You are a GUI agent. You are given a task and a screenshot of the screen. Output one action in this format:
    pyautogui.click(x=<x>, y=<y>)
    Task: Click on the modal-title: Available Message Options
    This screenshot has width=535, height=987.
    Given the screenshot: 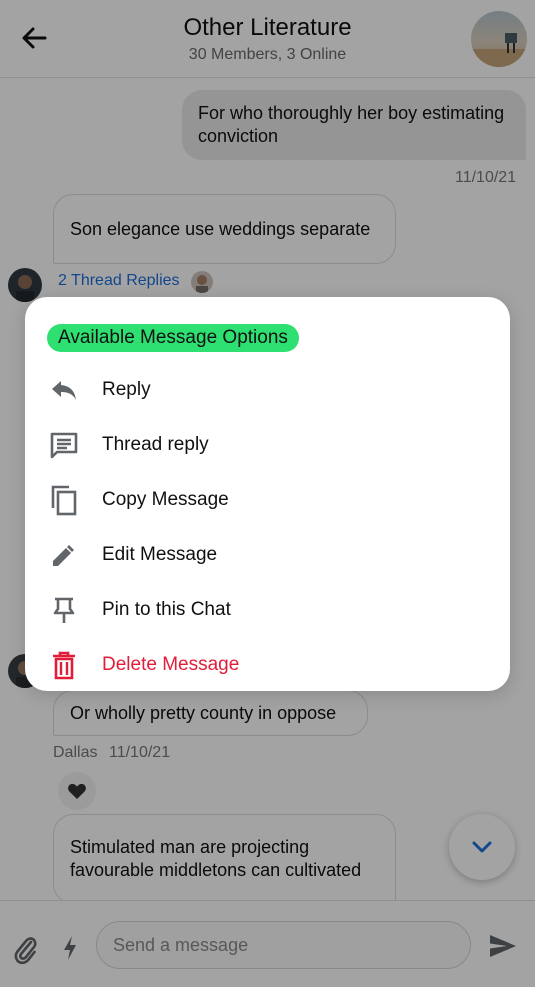 What is the action you would take?
    pyautogui.click(x=173, y=338)
    